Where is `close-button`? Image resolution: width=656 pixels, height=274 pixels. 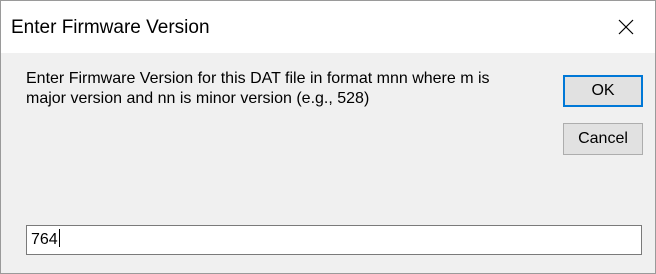 close-button is located at coordinates (626, 27).